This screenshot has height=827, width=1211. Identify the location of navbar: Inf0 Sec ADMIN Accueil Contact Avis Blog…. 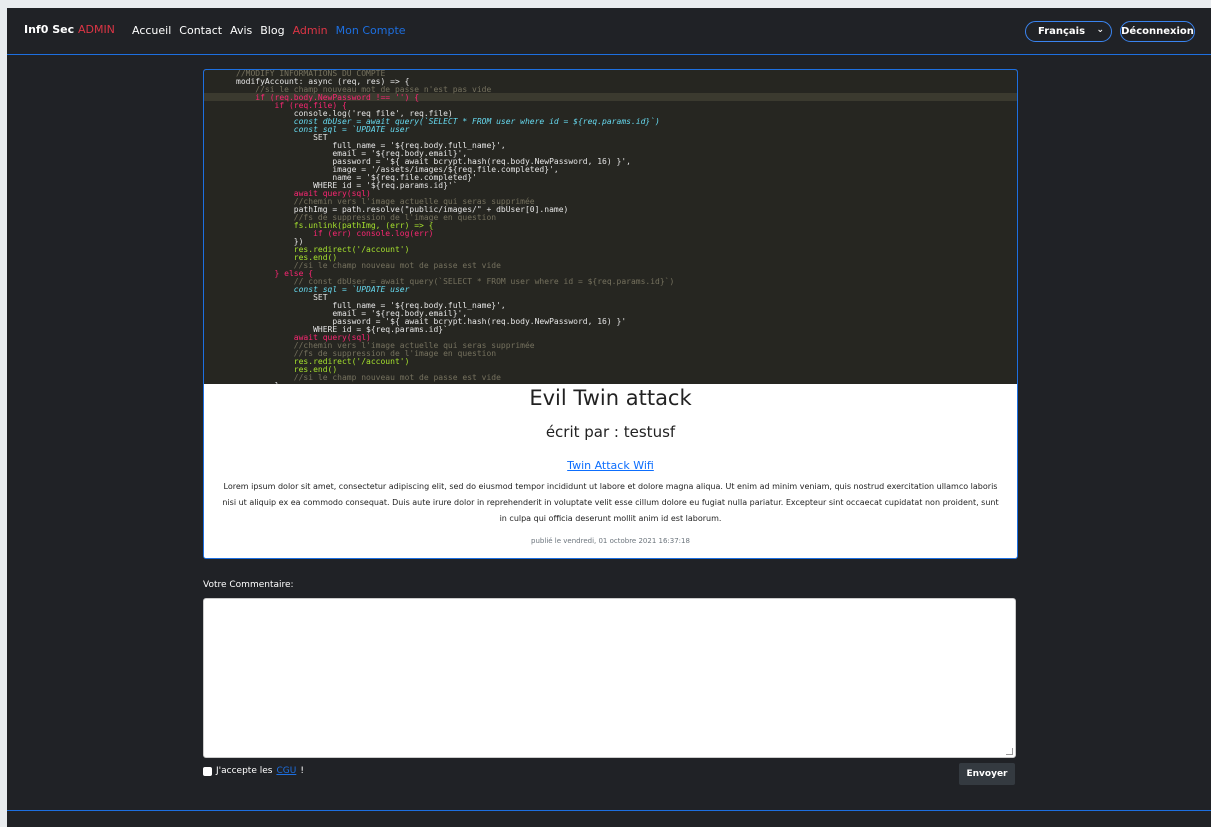
(609, 31).